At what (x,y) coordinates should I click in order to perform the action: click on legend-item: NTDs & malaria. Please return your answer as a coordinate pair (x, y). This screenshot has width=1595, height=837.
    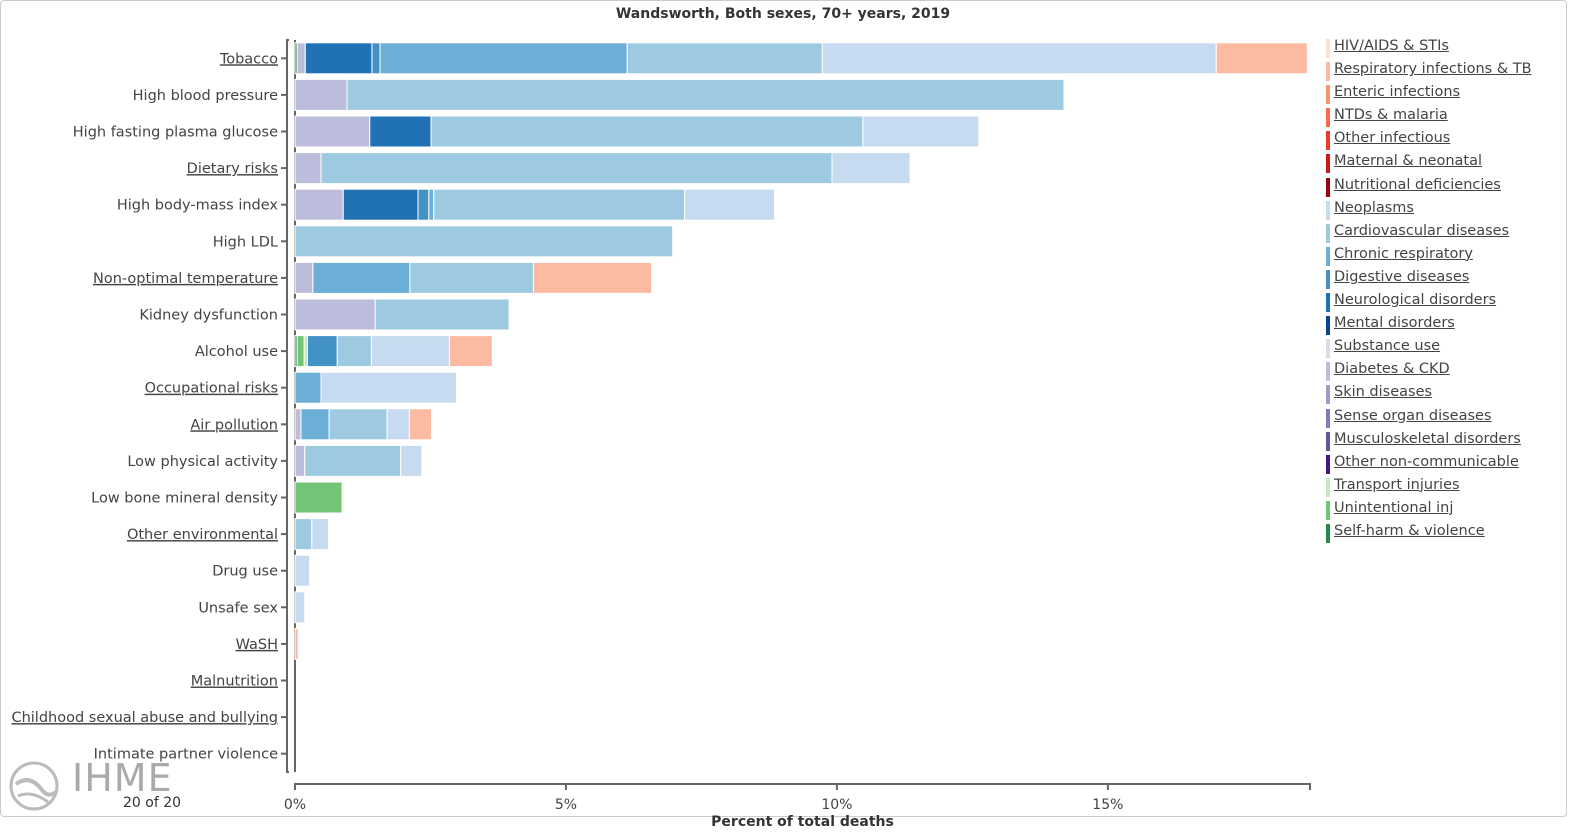
    Looking at the image, I should click on (1429, 118).